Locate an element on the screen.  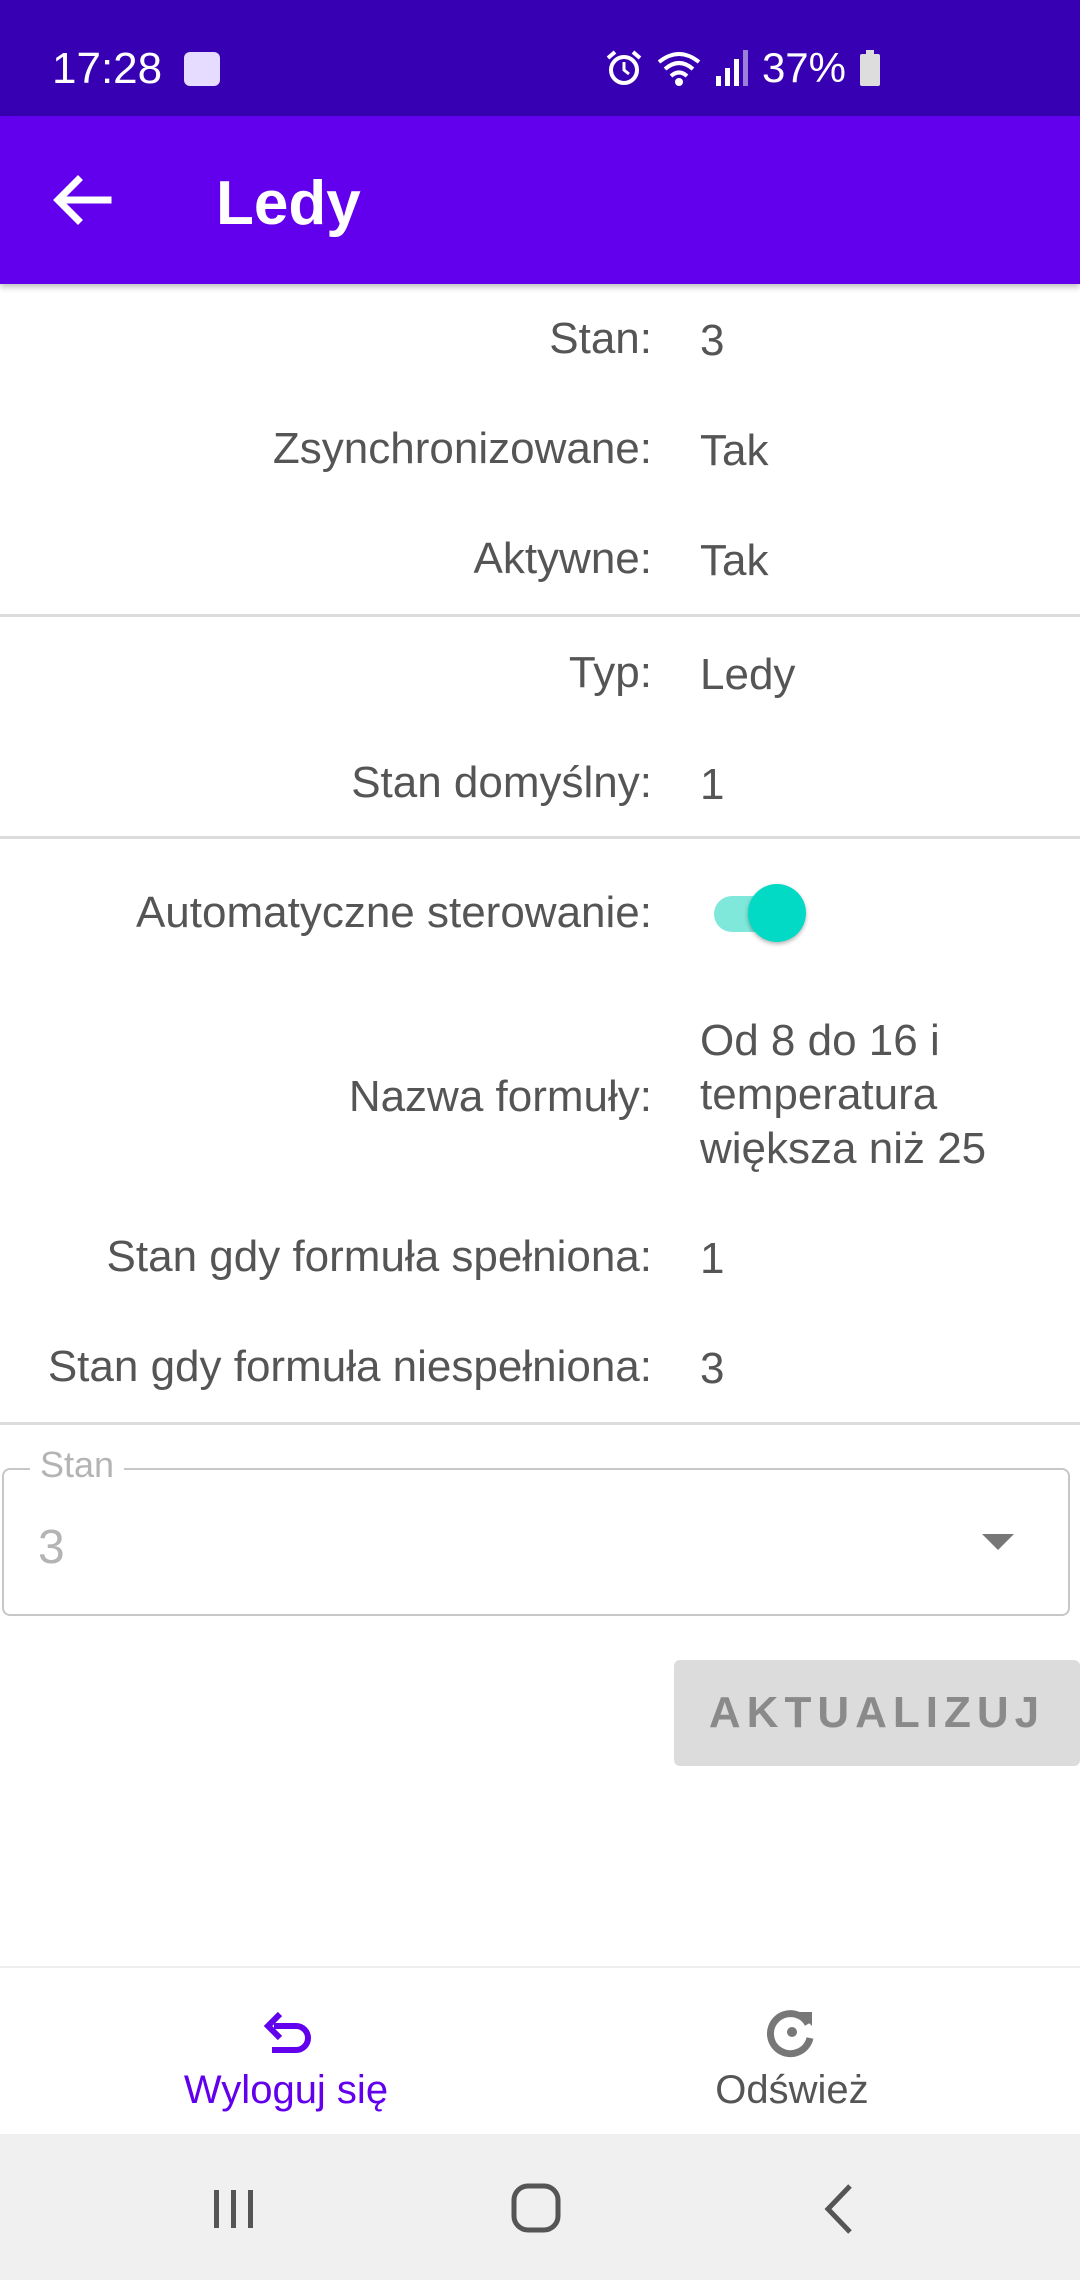
battery-percent: 37% is located at coordinates (803, 67).